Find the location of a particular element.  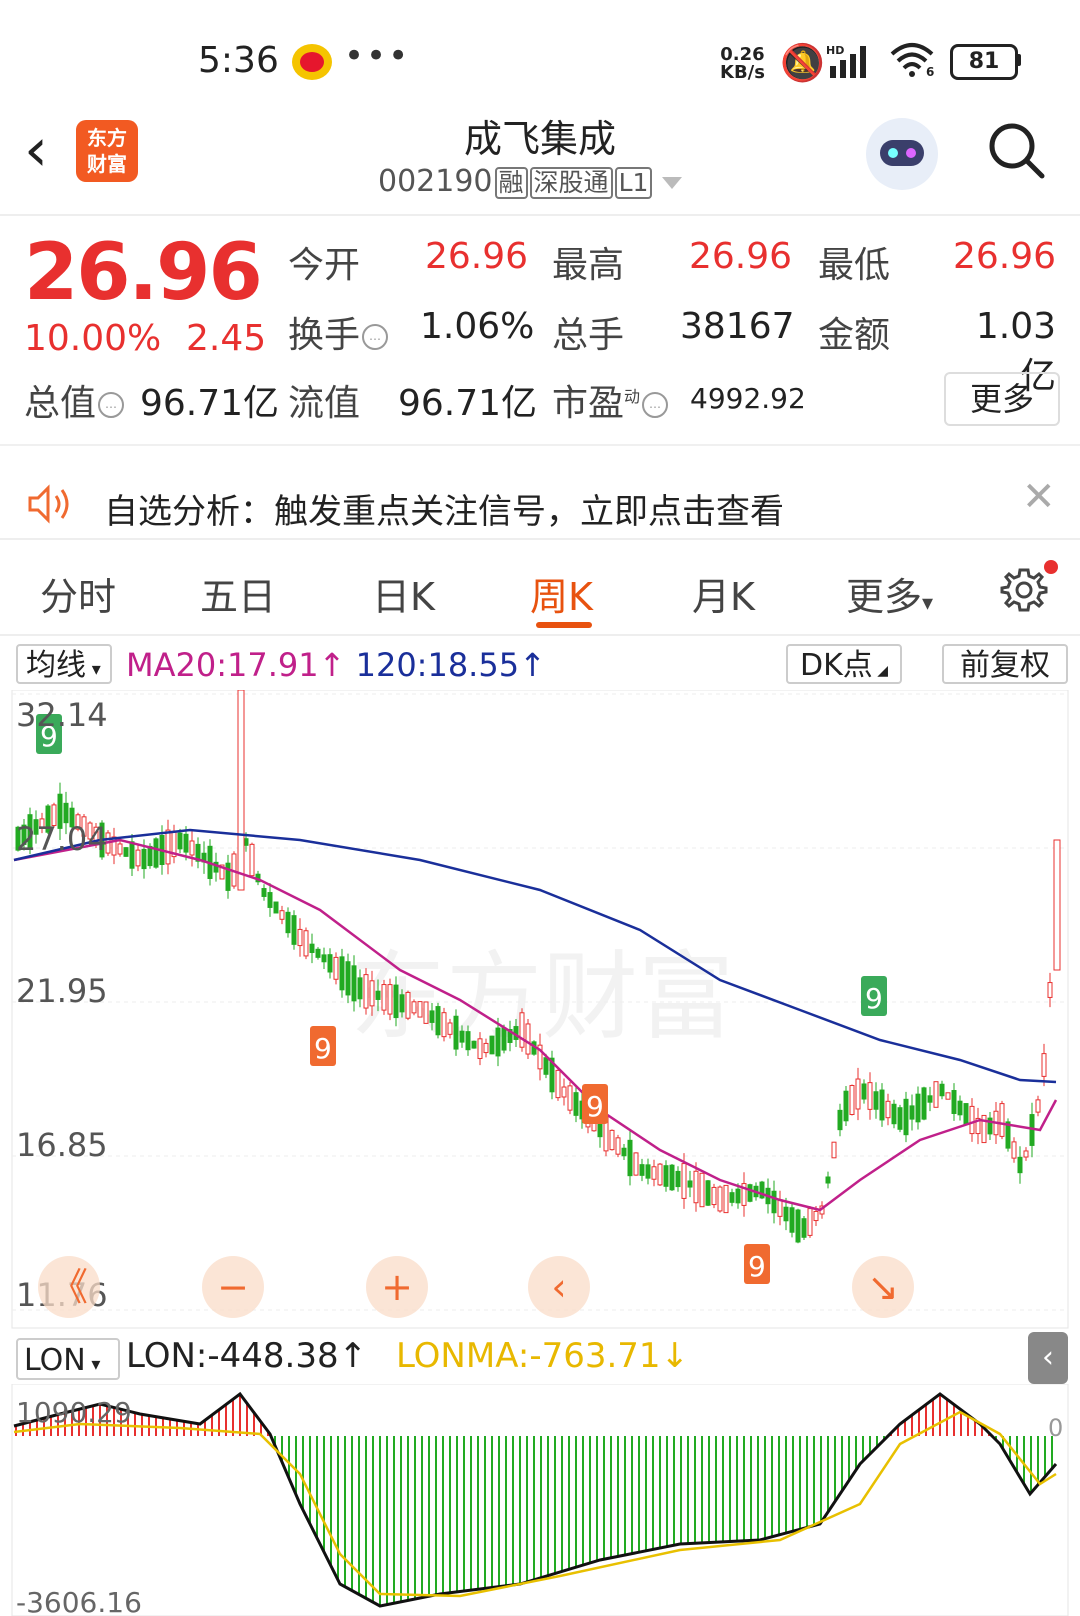

zoom-in-button: + is located at coordinates (397, 1287).